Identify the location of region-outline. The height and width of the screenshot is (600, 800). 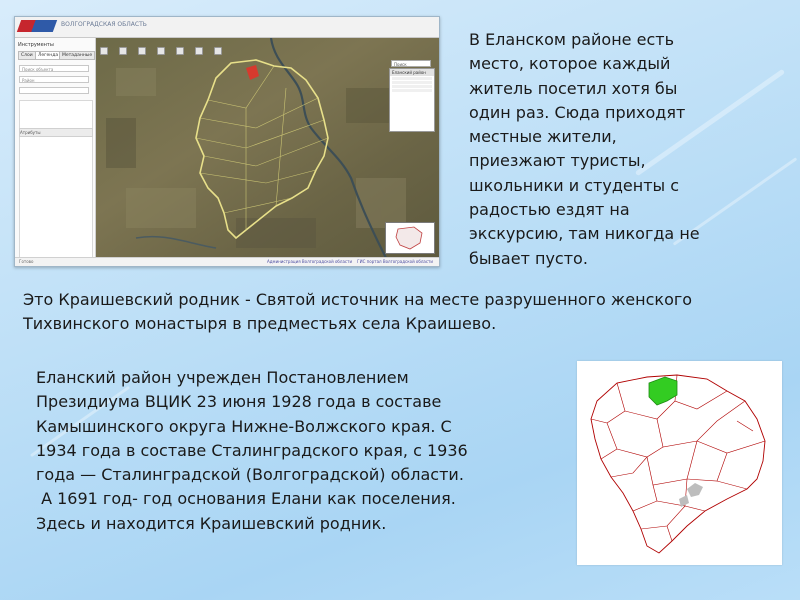
(678, 464).